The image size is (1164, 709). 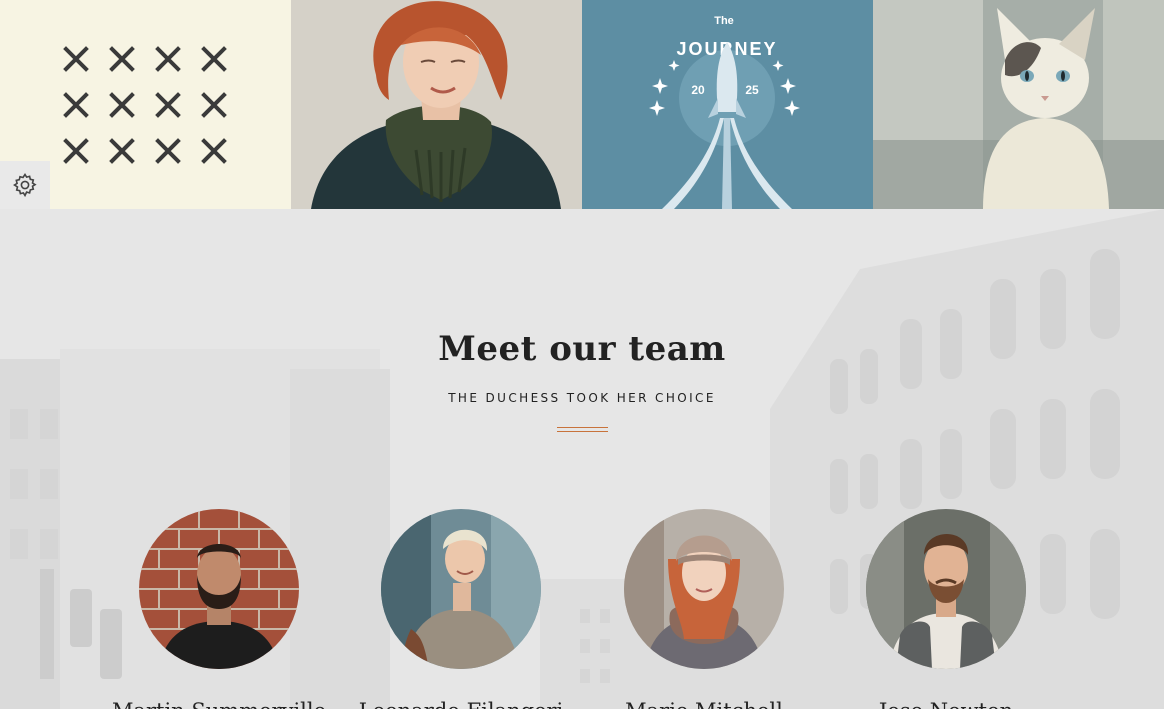 I want to click on team-member: Marie Mitchell, so click(x=704, y=609).